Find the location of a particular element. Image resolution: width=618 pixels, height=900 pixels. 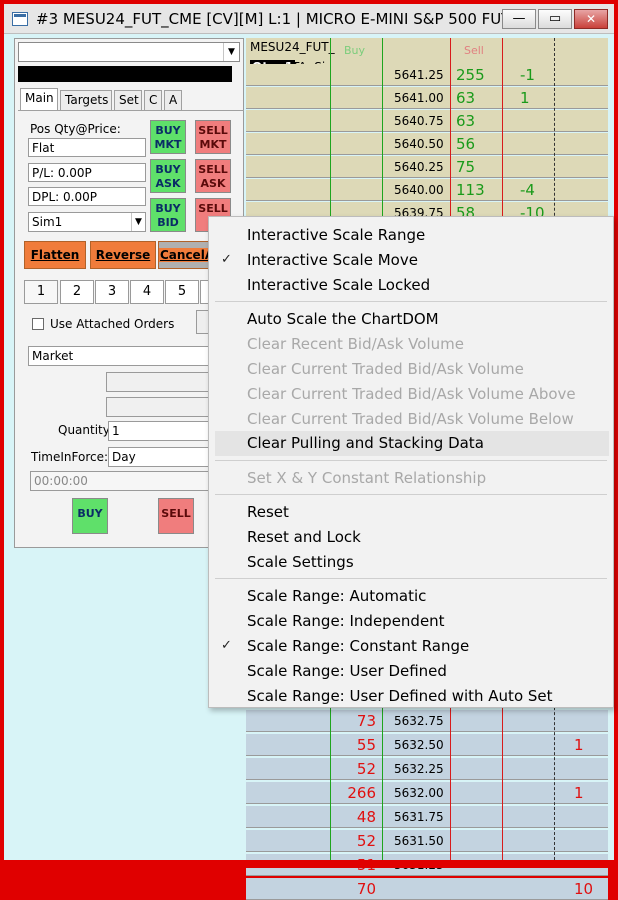

tab-main: Main is located at coordinates (39, 99).